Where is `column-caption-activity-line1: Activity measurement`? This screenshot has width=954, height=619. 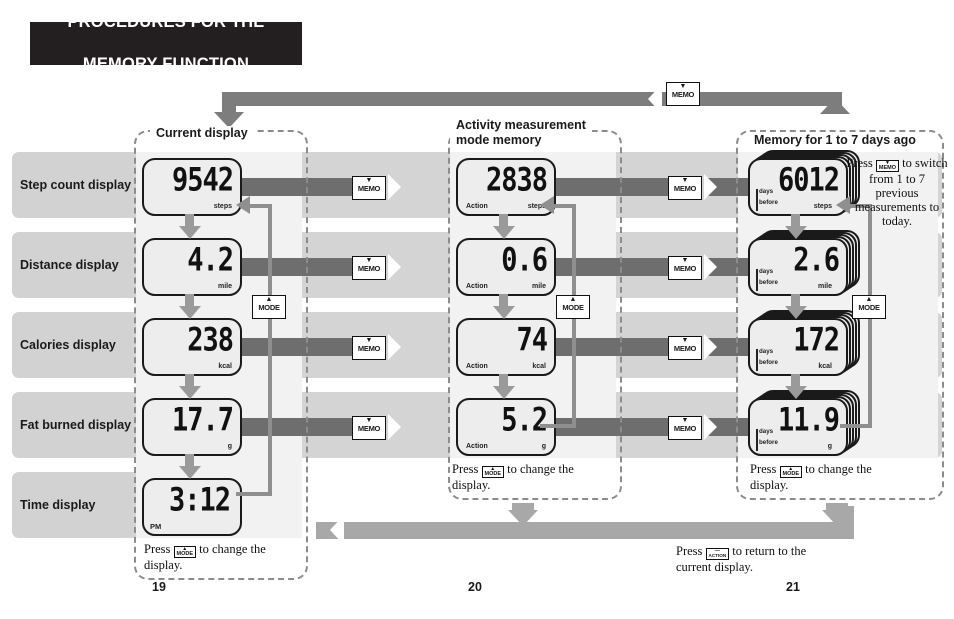 column-caption-activity-line1: Activity measurement is located at coordinates (521, 125).